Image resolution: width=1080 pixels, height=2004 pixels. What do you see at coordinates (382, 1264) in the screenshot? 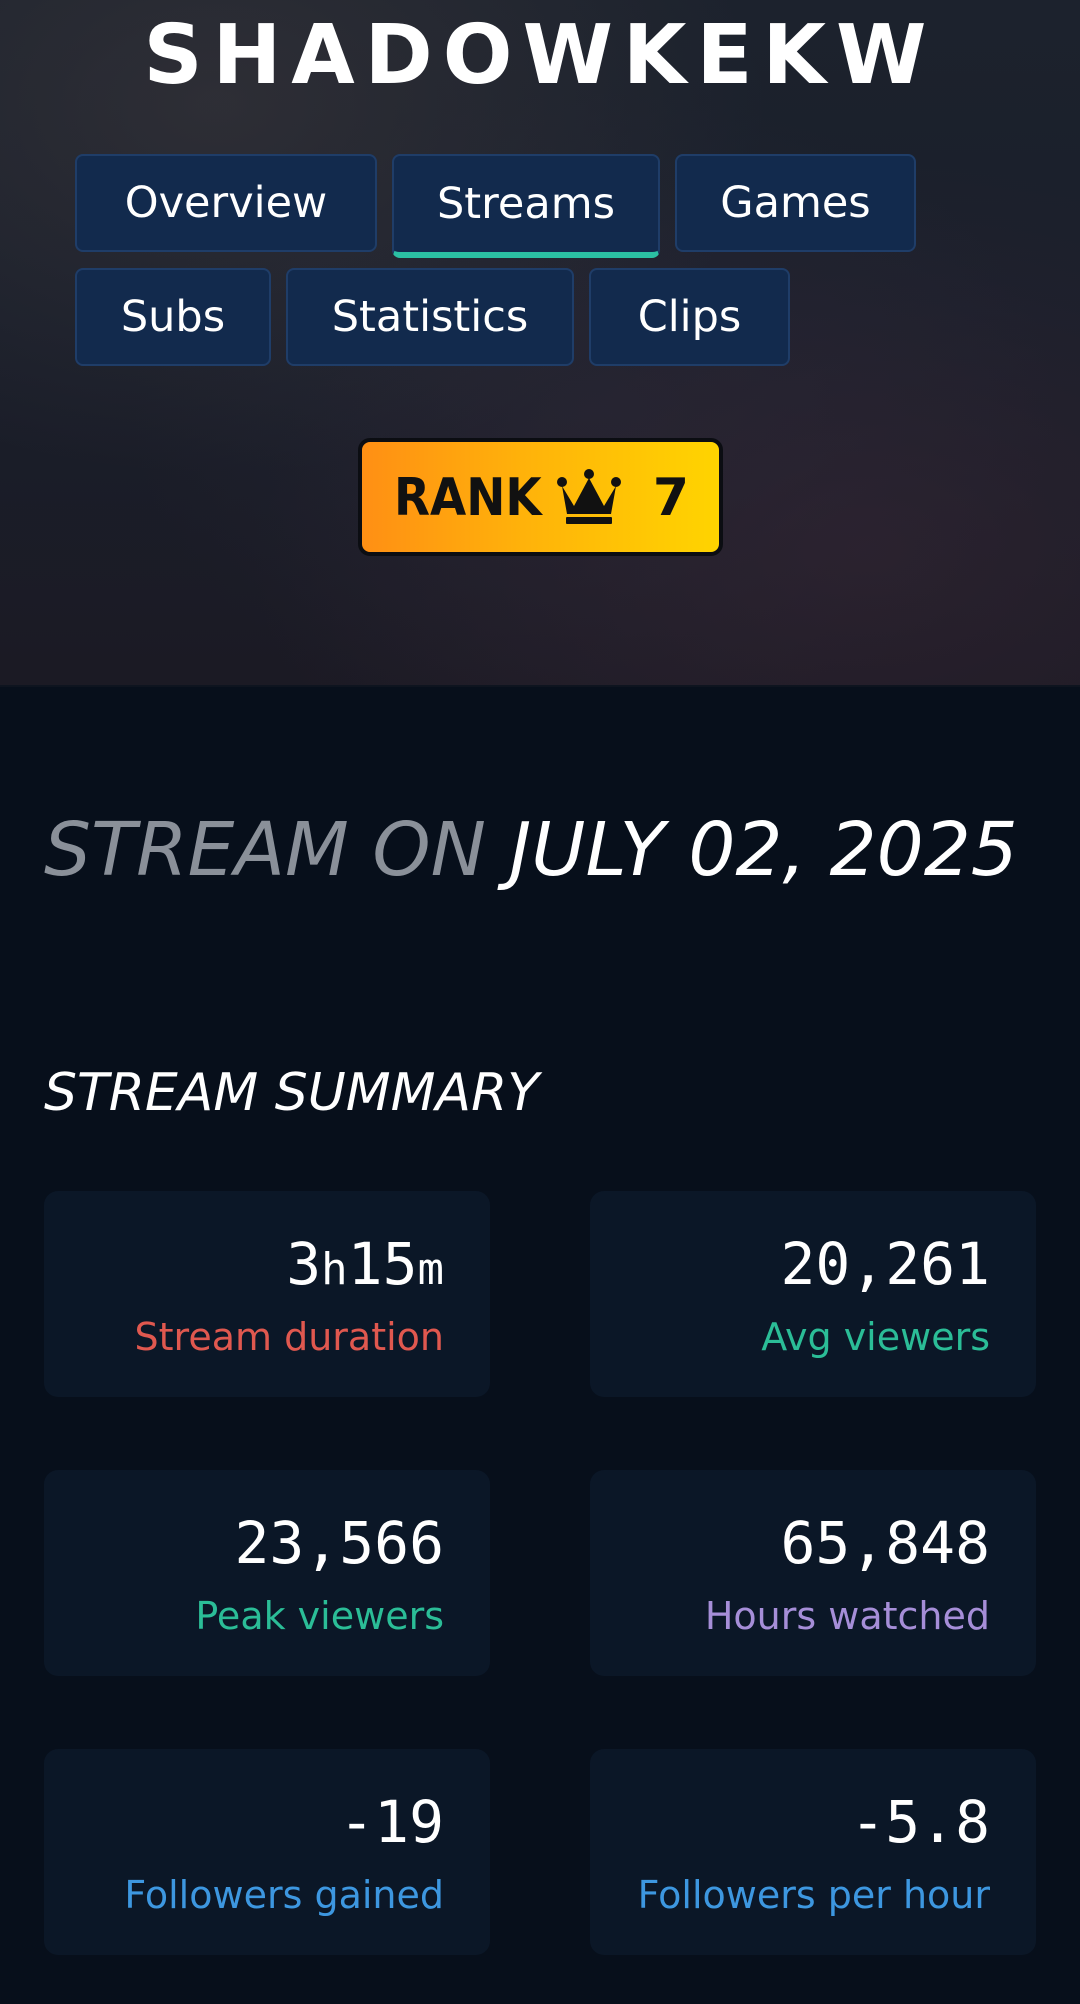
I see `duration-minutes: 15` at bounding box center [382, 1264].